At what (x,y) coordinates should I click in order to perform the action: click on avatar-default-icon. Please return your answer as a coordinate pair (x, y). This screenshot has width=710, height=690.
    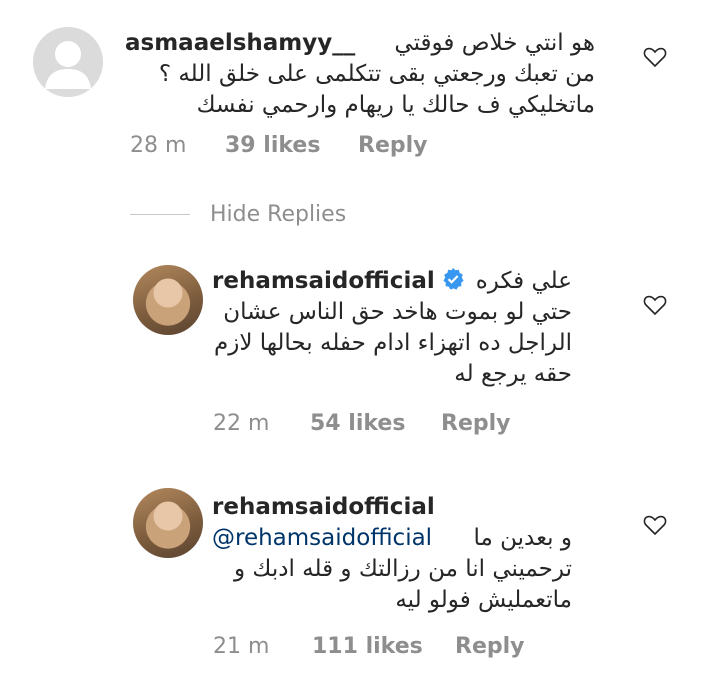
    Looking at the image, I should click on (68, 62).